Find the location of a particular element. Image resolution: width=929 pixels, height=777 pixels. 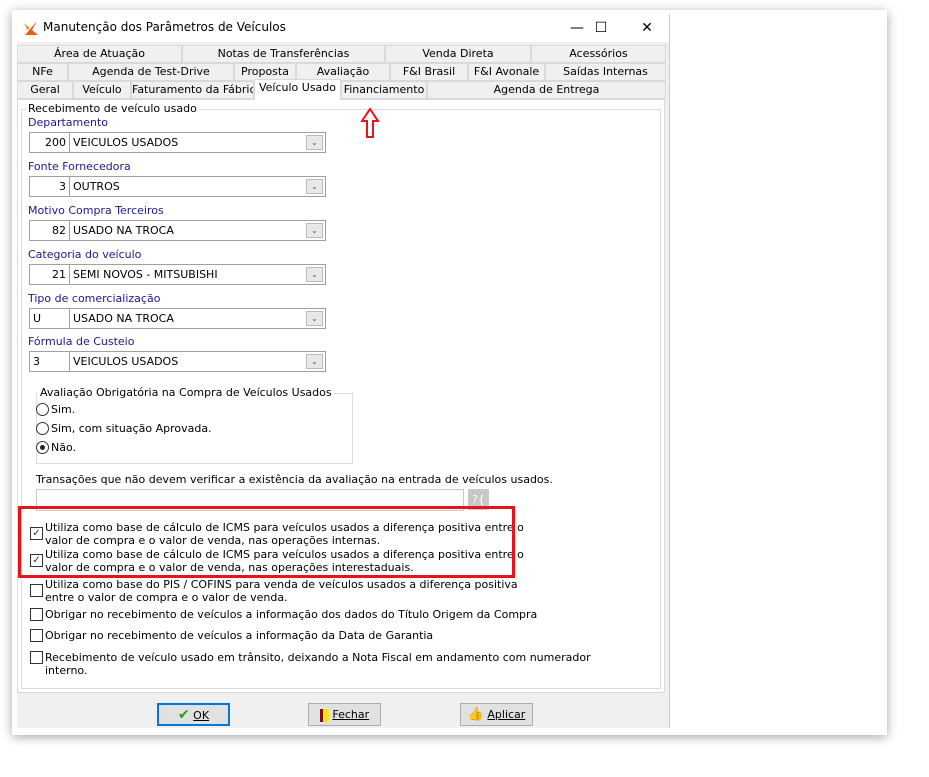

field-label: Categoria do veículo is located at coordinates (85, 254).